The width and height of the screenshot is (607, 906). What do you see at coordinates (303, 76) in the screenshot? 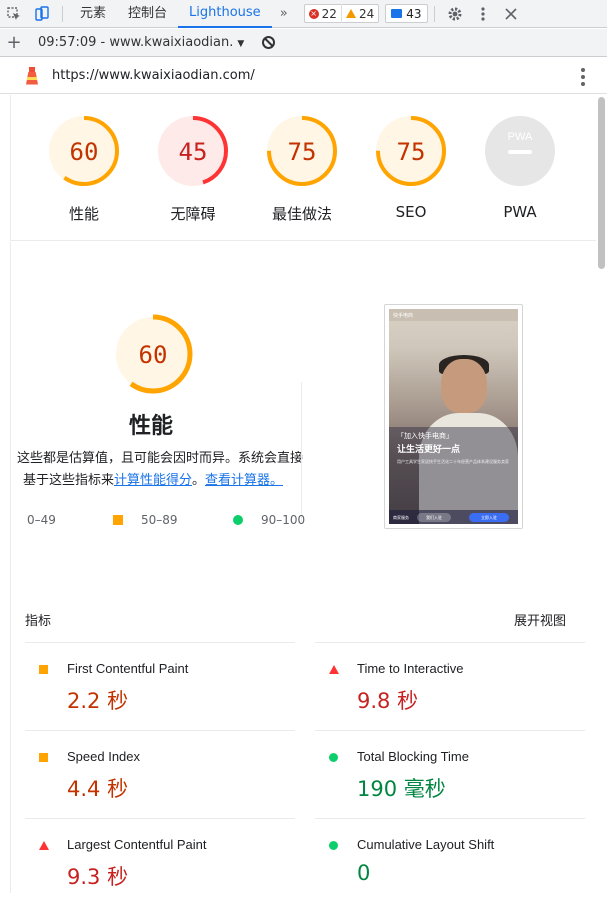
I see `report-url-bar: https://www.kwaixiaodian.com/` at bounding box center [303, 76].